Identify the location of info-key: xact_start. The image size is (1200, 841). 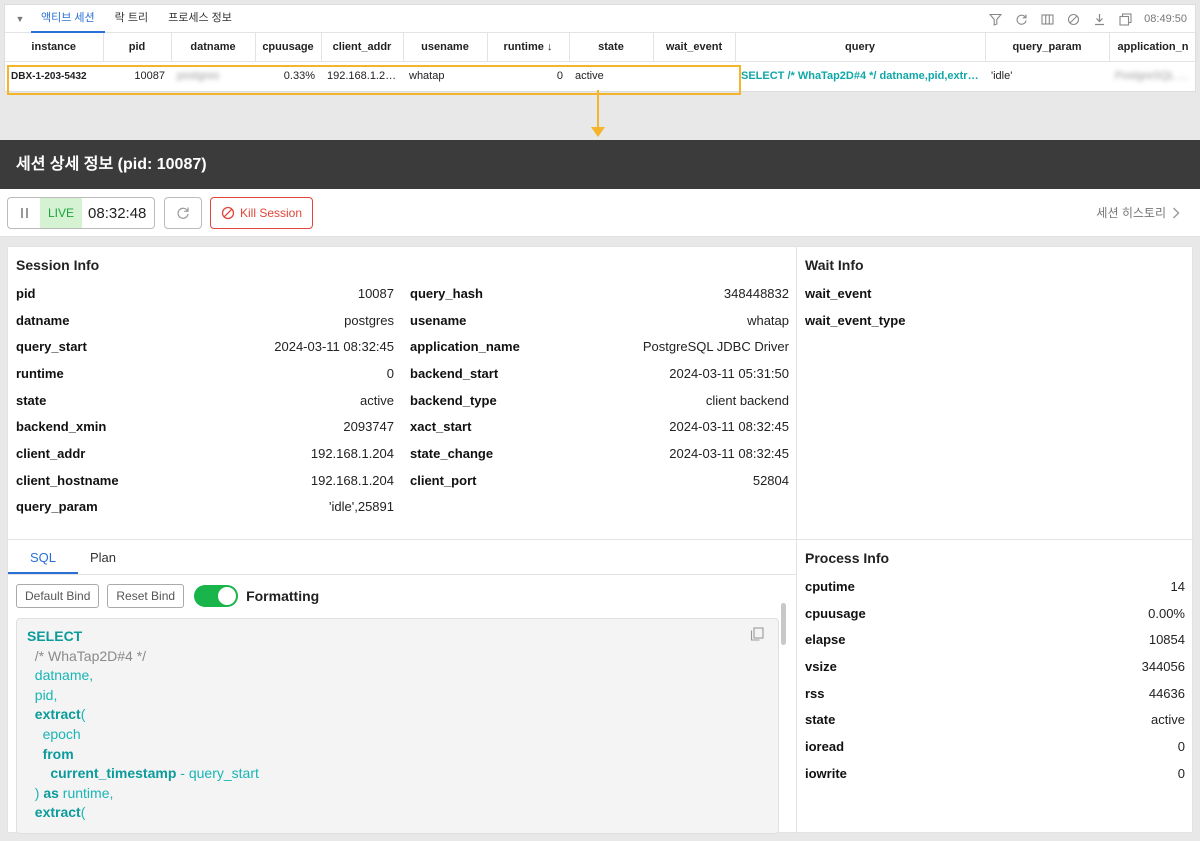
(441, 427).